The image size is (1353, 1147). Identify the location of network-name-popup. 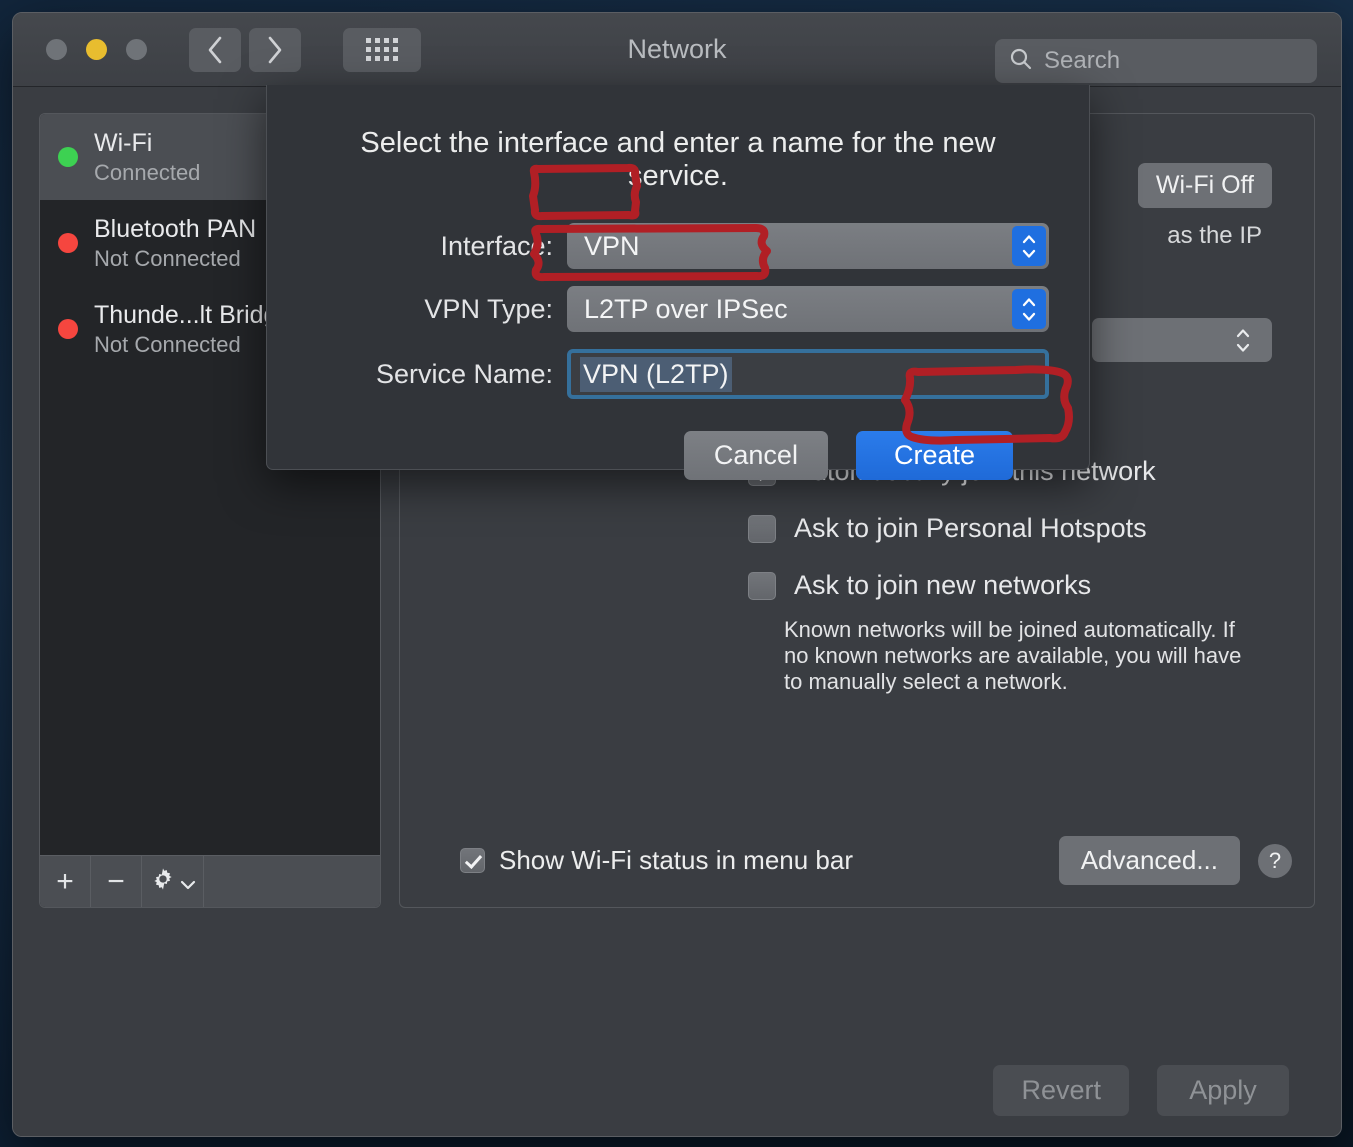
(1182, 340).